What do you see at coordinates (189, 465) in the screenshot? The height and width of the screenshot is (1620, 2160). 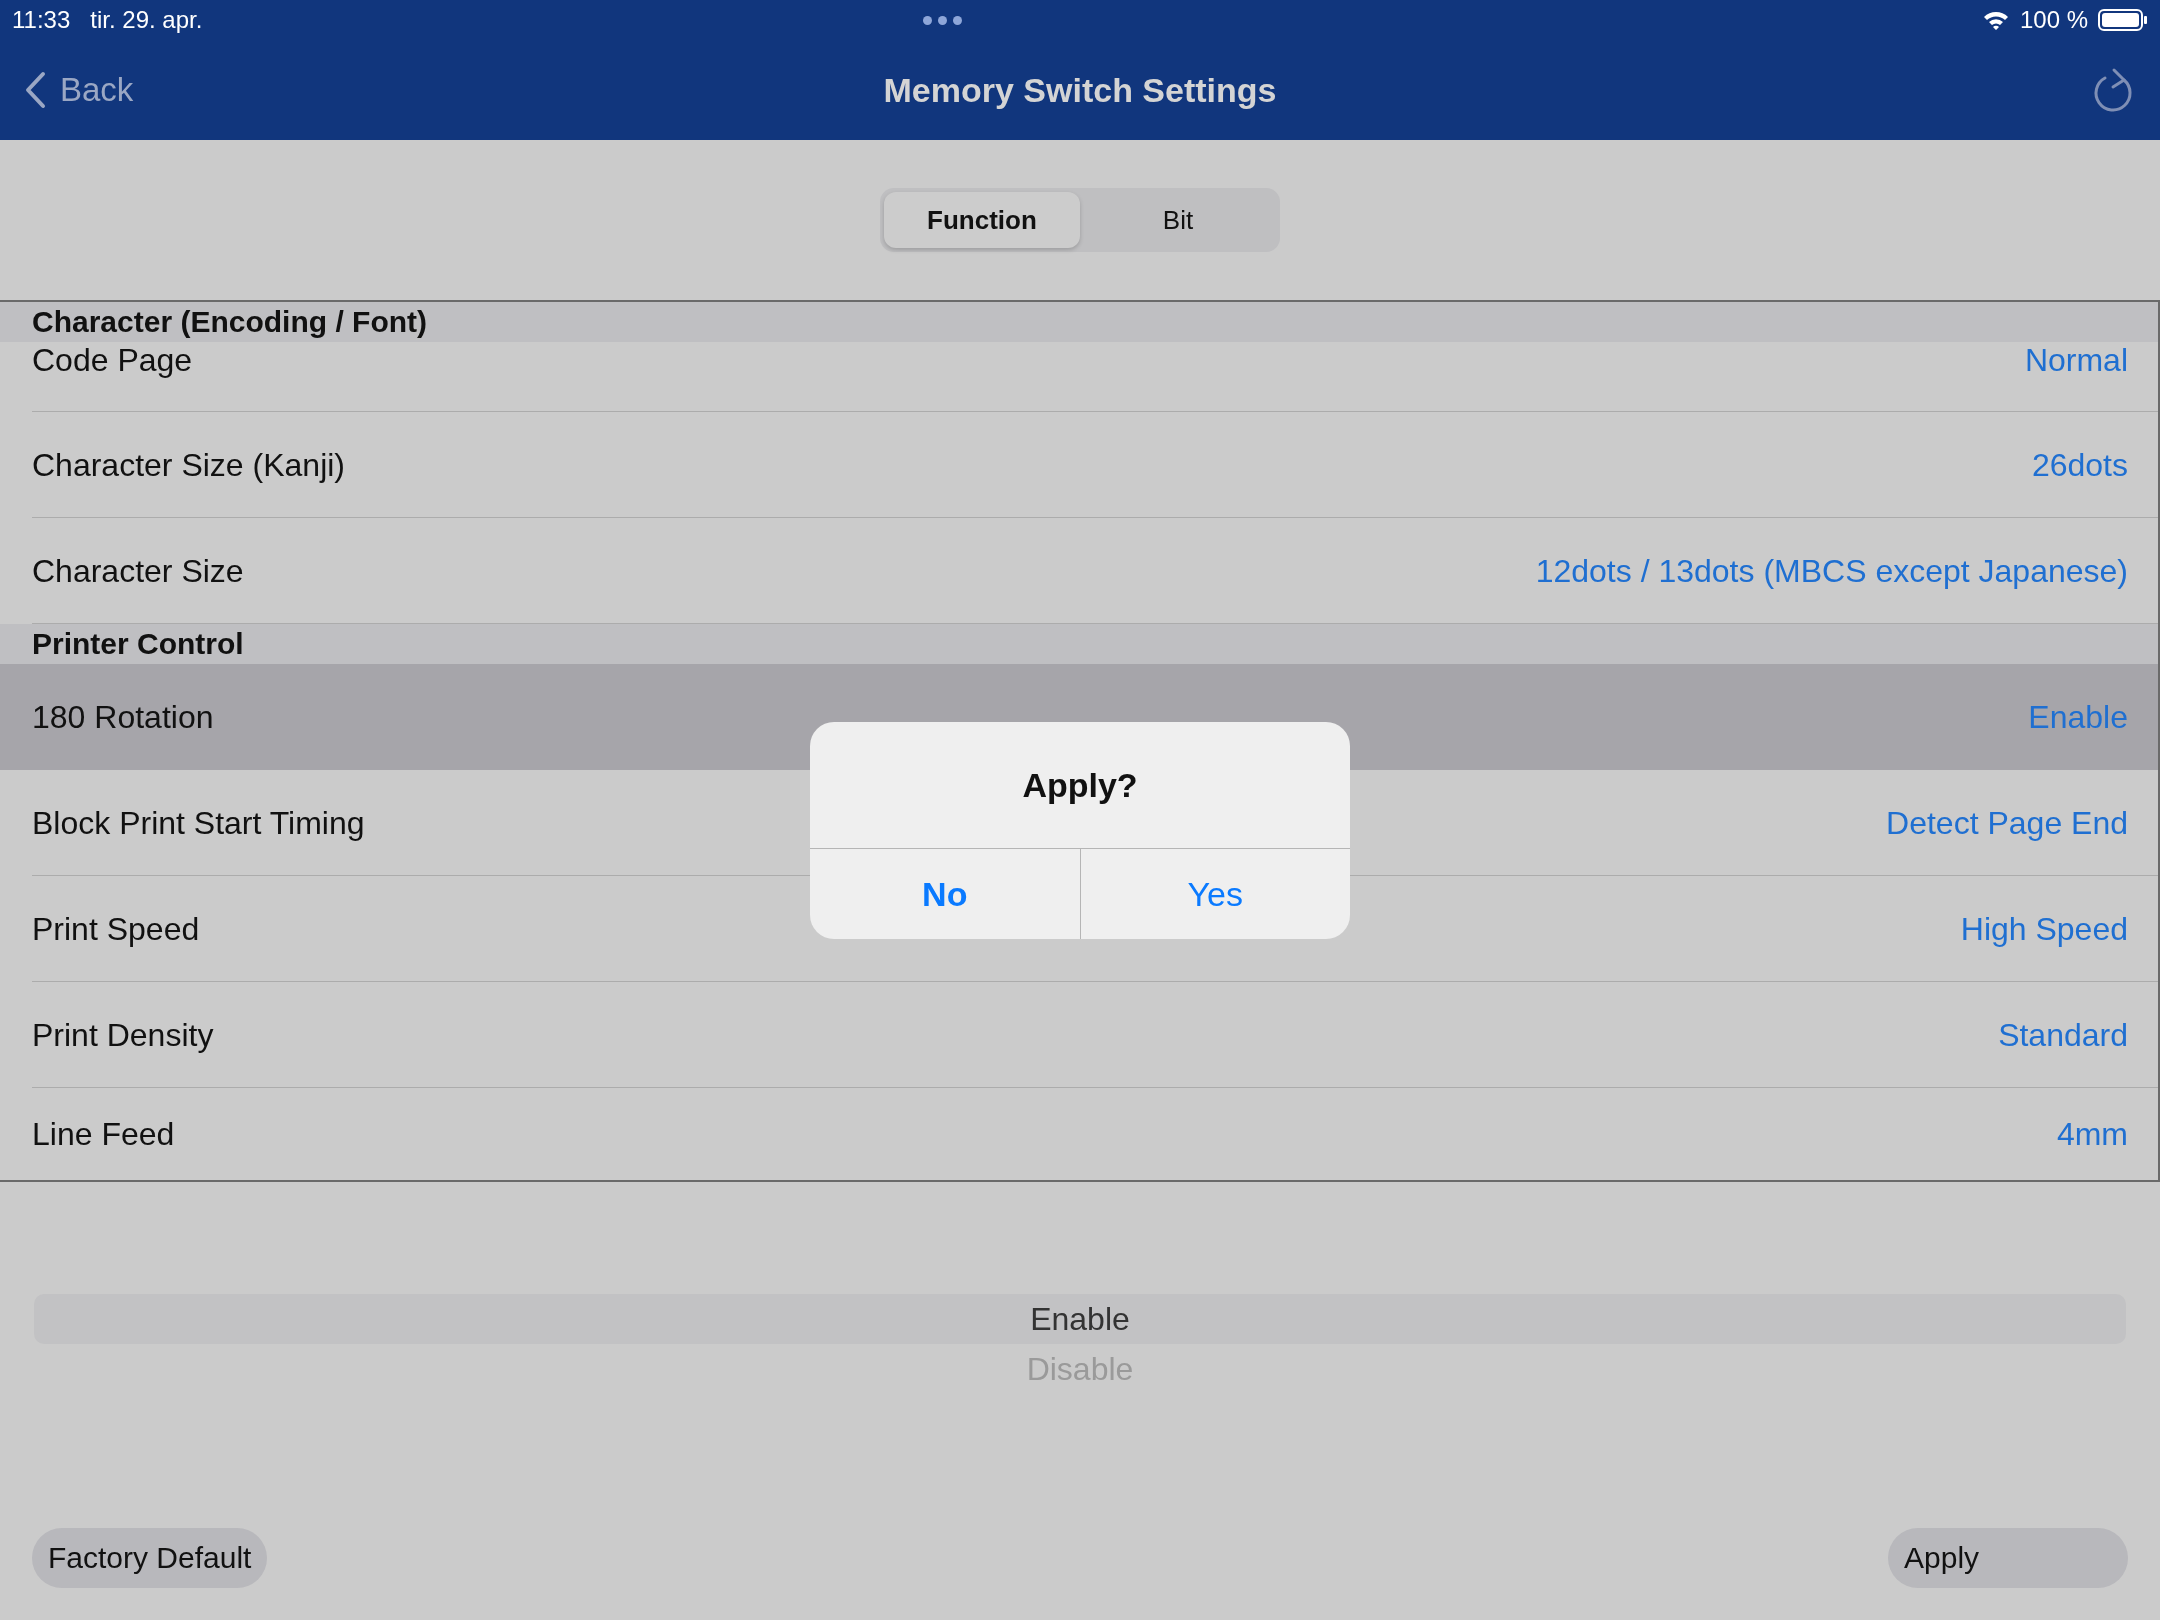 I see `setting-label: Character Size (Kanji)` at bounding box center [189, 465].